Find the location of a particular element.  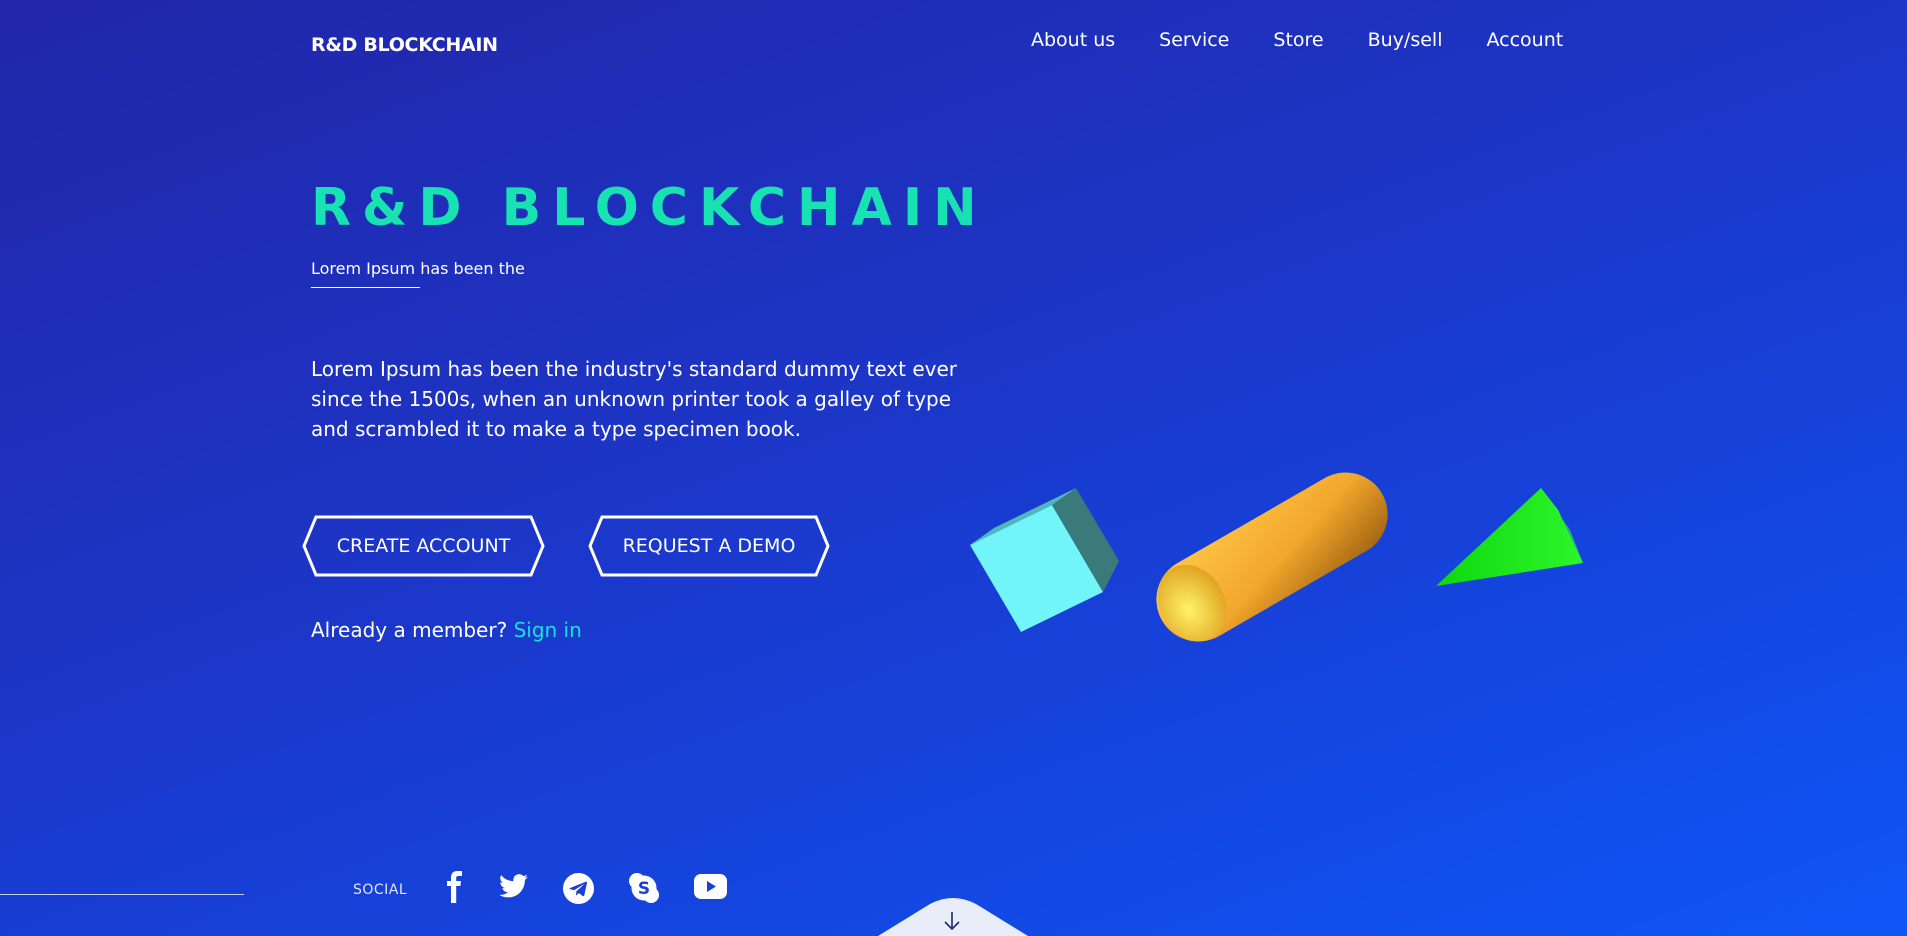

social-label: SOCIAL is located at coordinates (380, 890).